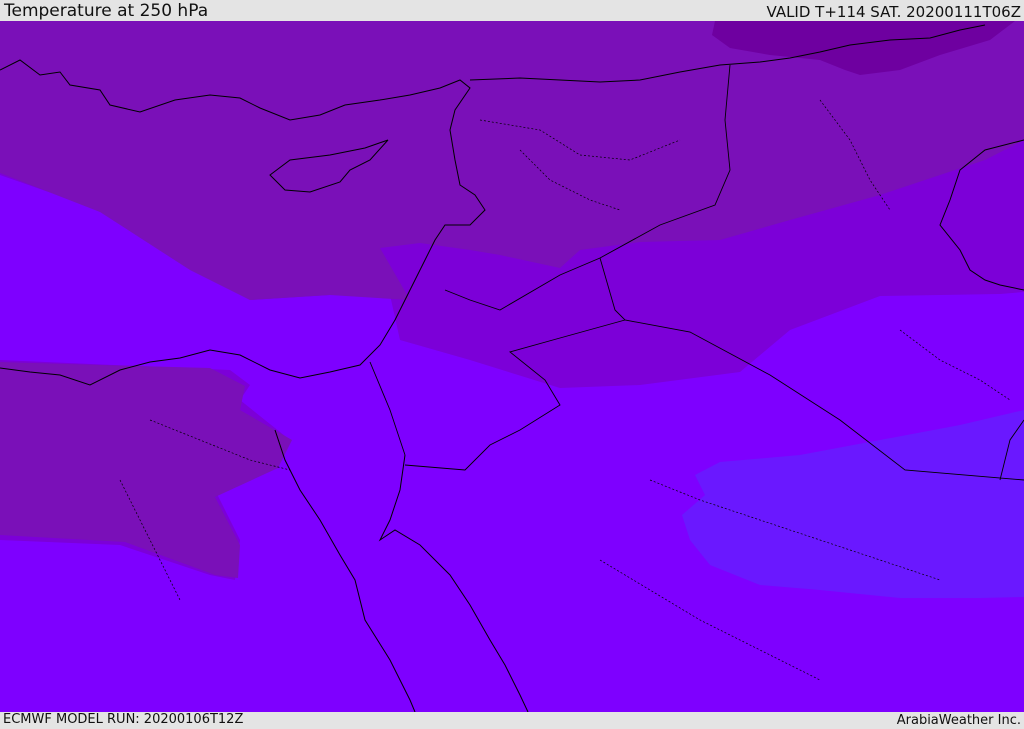 This screenshot has height=729, width=1024. Describe the element at coordinates (893, 12) in the screenshot. I see `valid-time: VALID T+114 SAT. 20200111T06Z` at that location.